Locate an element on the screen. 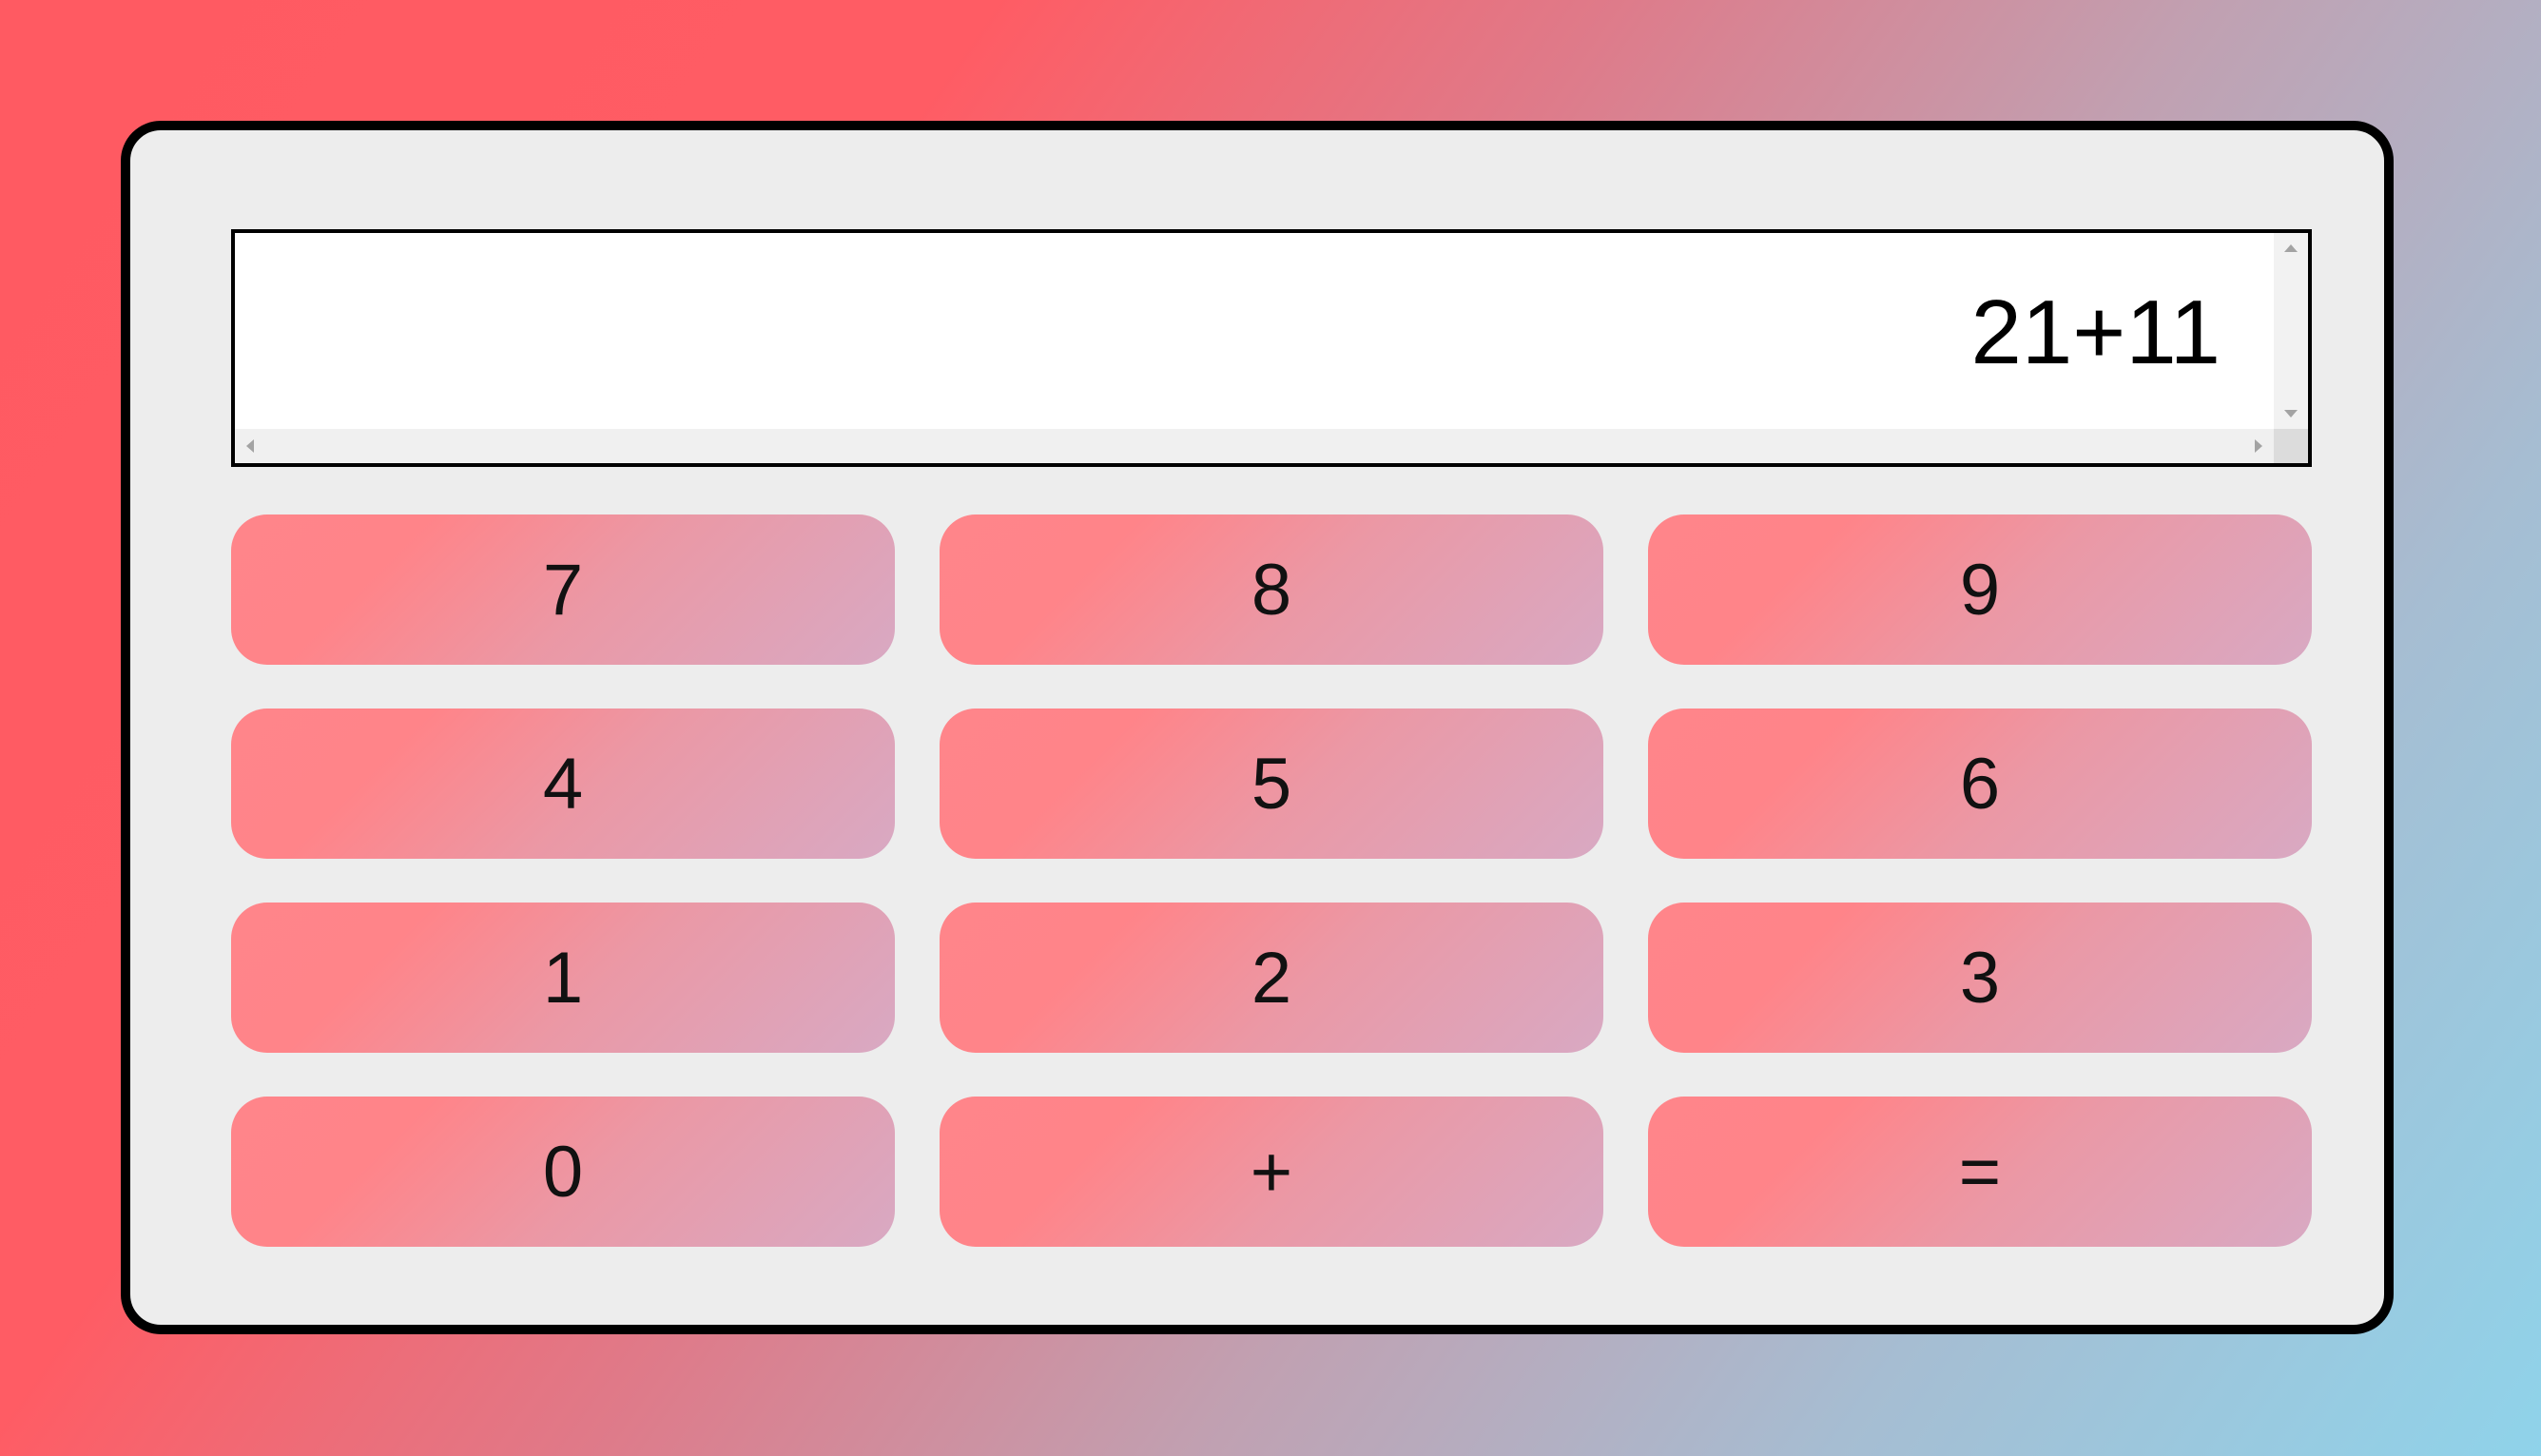 The width and height of the screenshot is (2541, 1456). key-7: 7 is located at coordinates (563, 589).